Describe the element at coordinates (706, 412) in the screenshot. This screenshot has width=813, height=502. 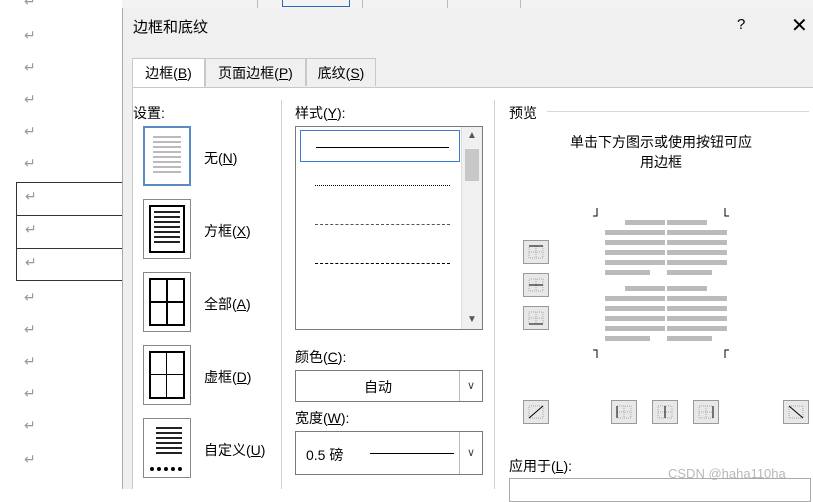
I see `right-border-icon` at that location.